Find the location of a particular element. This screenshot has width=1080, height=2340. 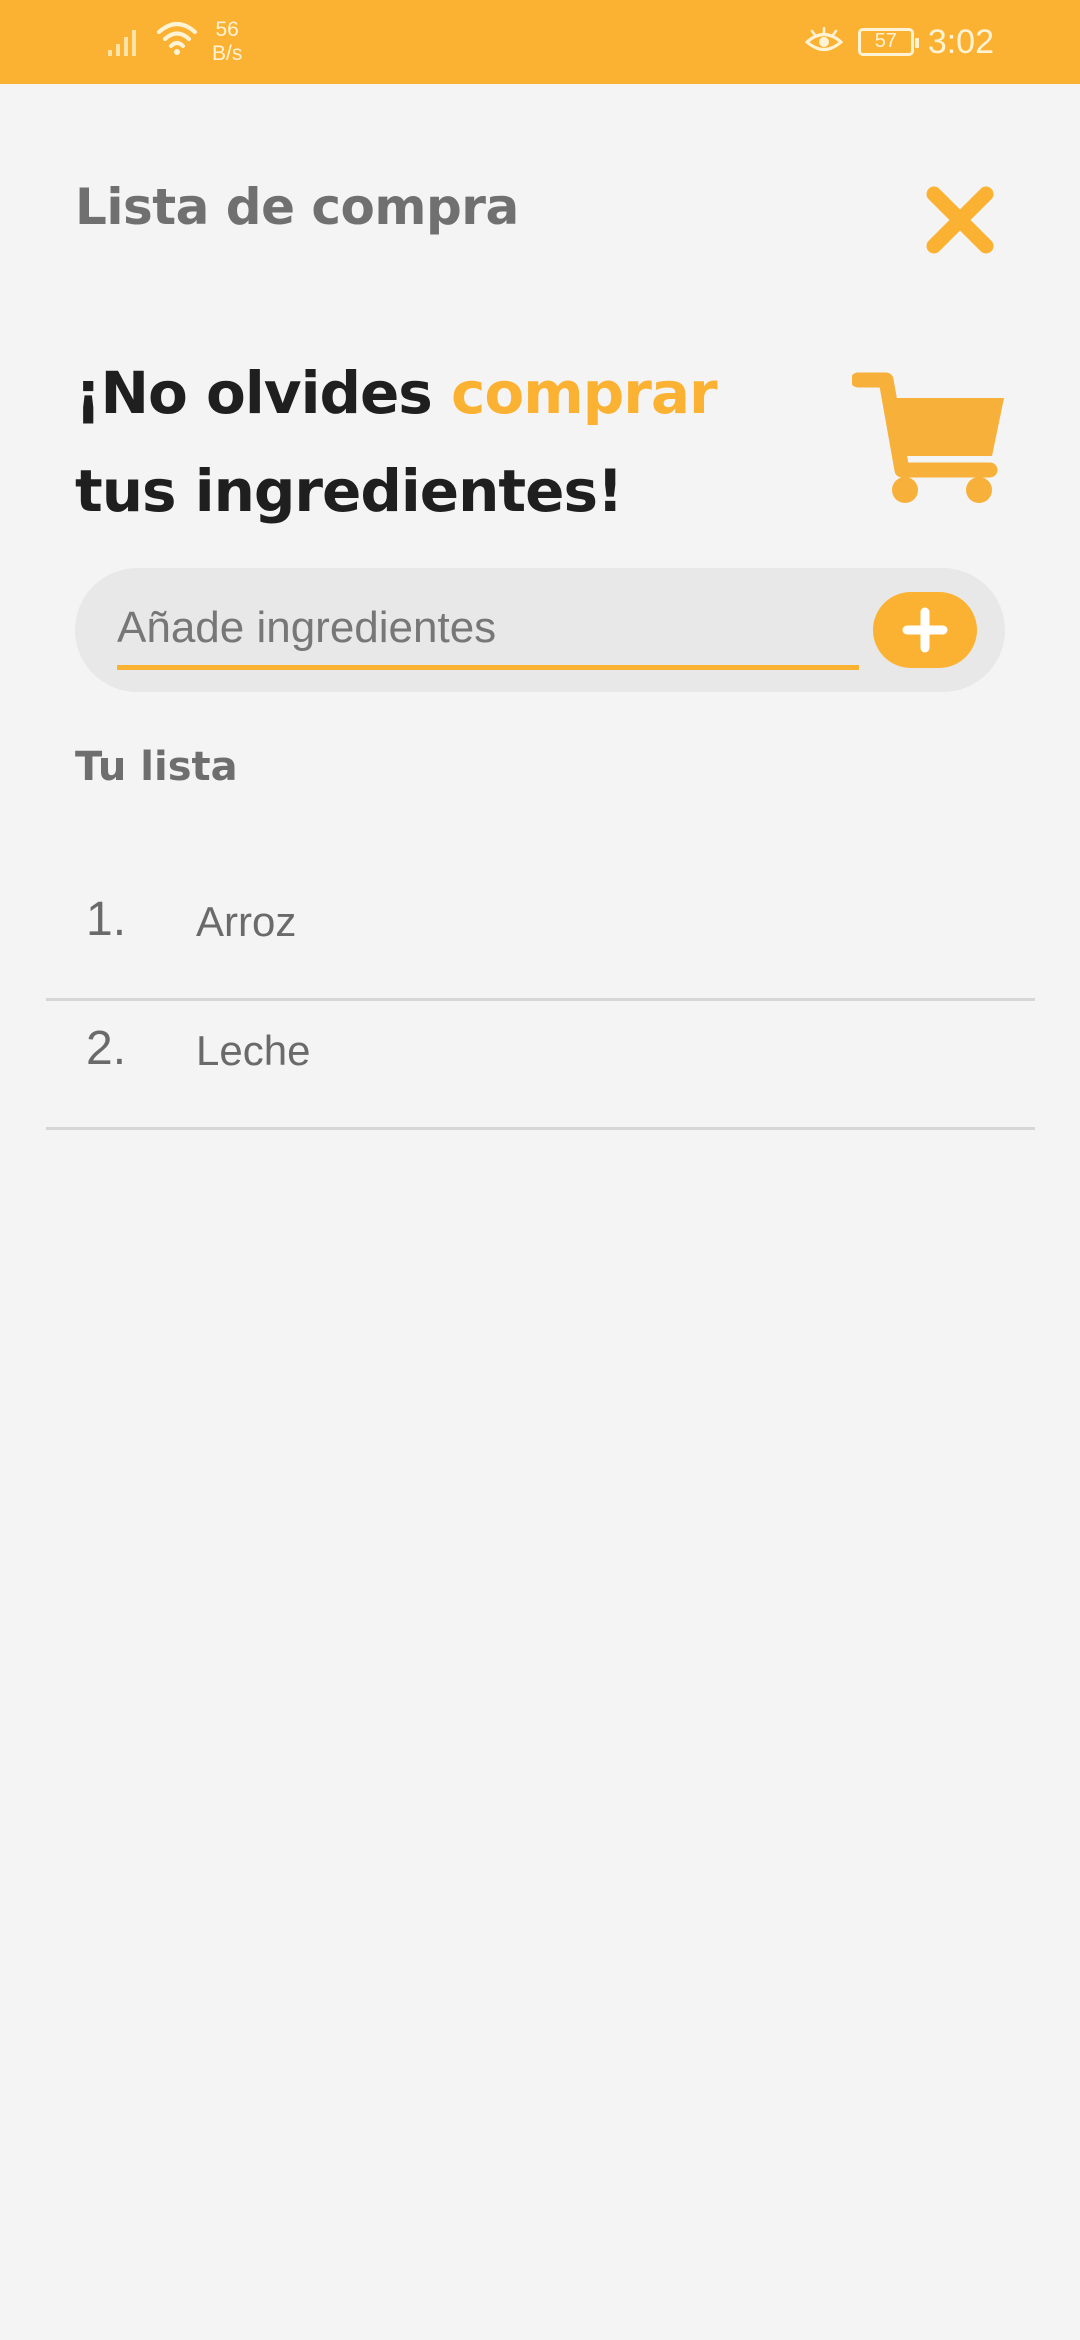

eye-comfort-icon is located at coordinates (824, 39).